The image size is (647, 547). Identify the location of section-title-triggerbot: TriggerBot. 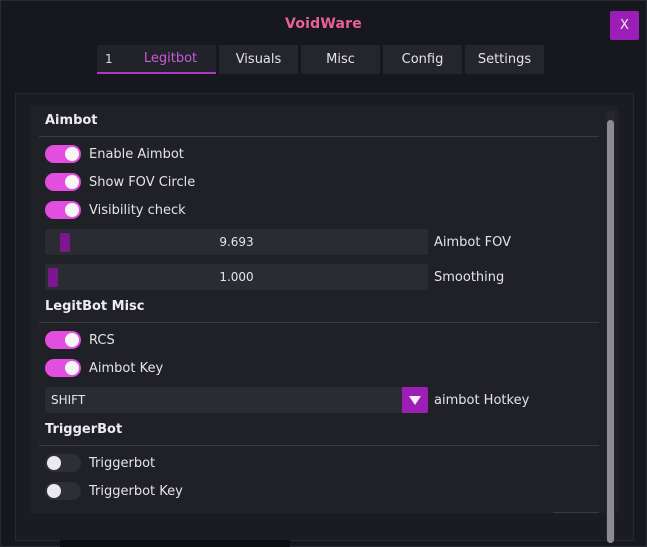
(84, 429).